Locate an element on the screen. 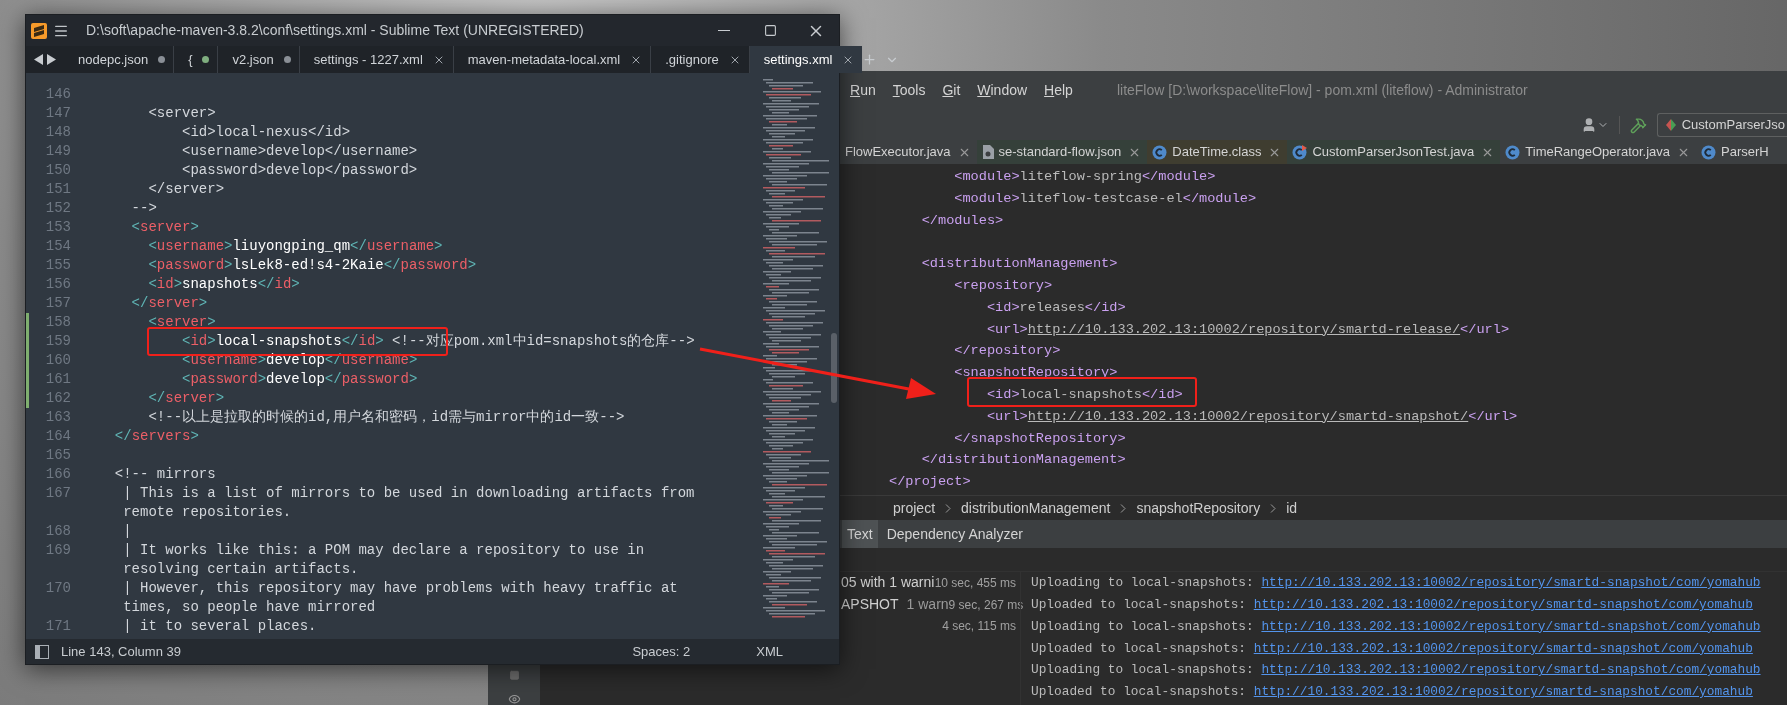  line-number: 151 is located at coordinates (58, 189).